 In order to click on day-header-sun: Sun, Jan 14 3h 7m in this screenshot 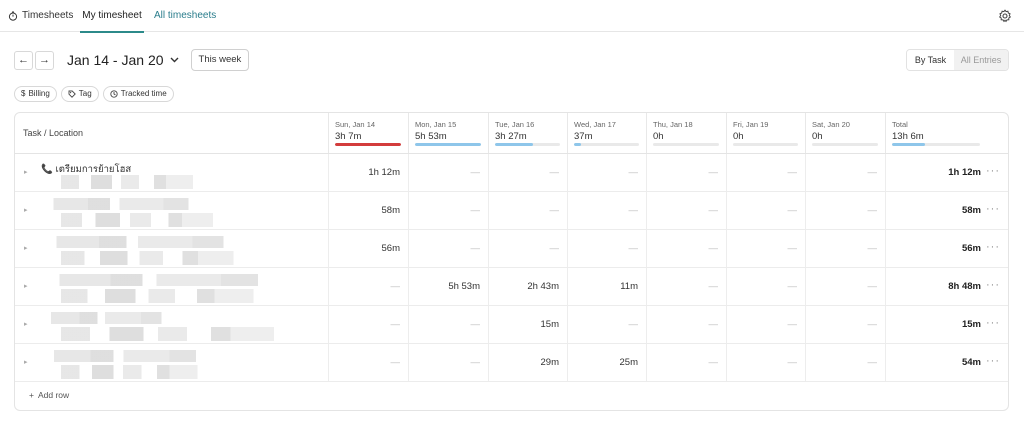, I will do `click(368, 133)`.